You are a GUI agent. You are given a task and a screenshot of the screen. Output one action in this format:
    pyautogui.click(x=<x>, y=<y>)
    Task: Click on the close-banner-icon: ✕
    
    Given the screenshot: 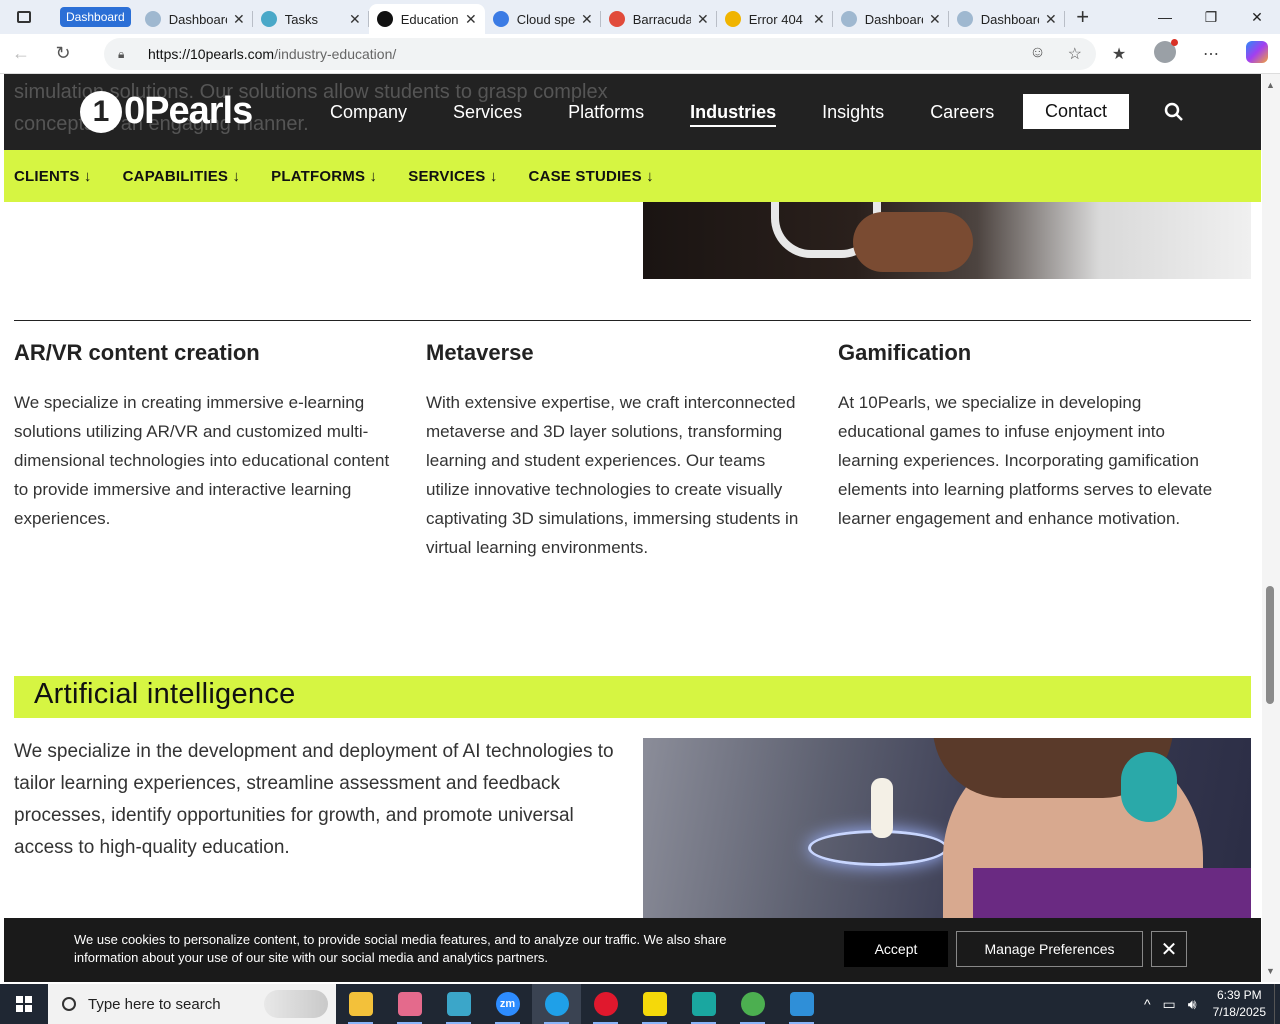 What is the action you would take?
    pyautogui.click(x=1169, y=949)
    